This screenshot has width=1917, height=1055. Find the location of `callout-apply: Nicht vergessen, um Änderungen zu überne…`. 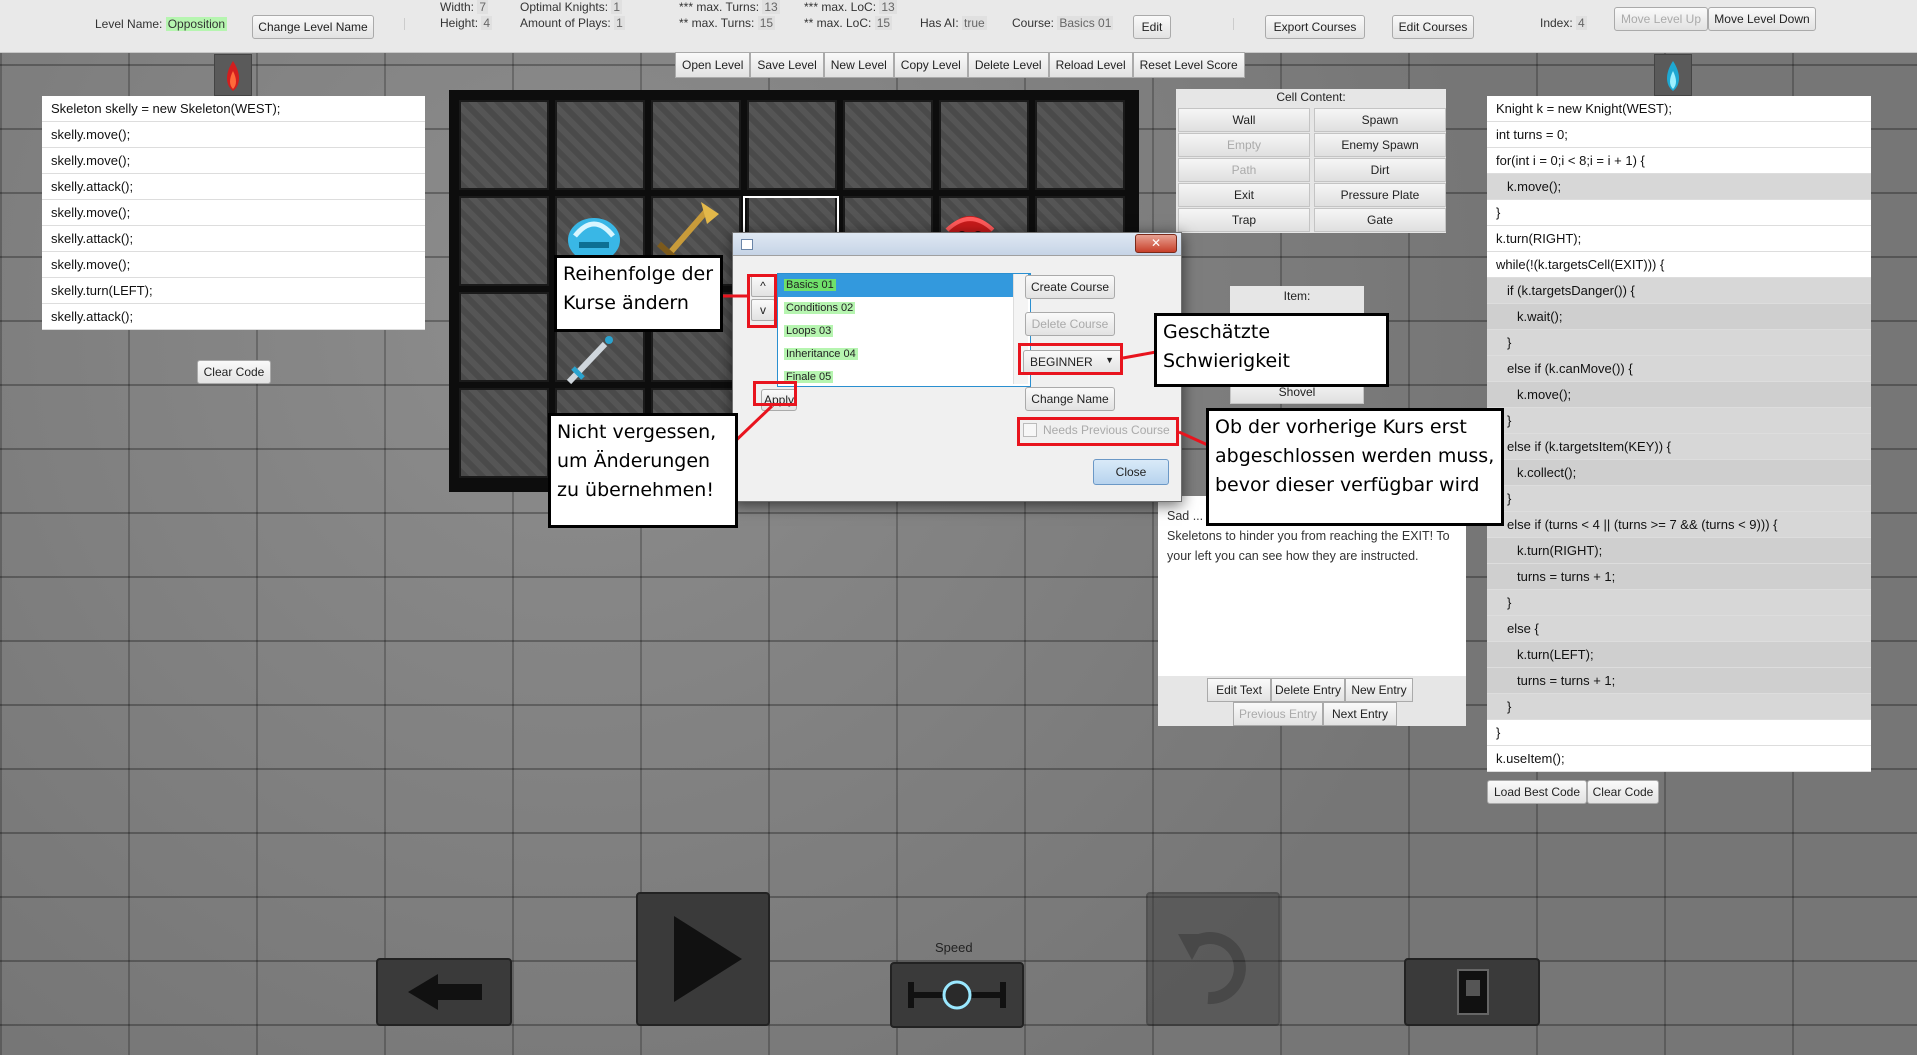

callout-apply: Nicht vergessen, um Änderungen zu überne… is located at coordinates (643, 470).